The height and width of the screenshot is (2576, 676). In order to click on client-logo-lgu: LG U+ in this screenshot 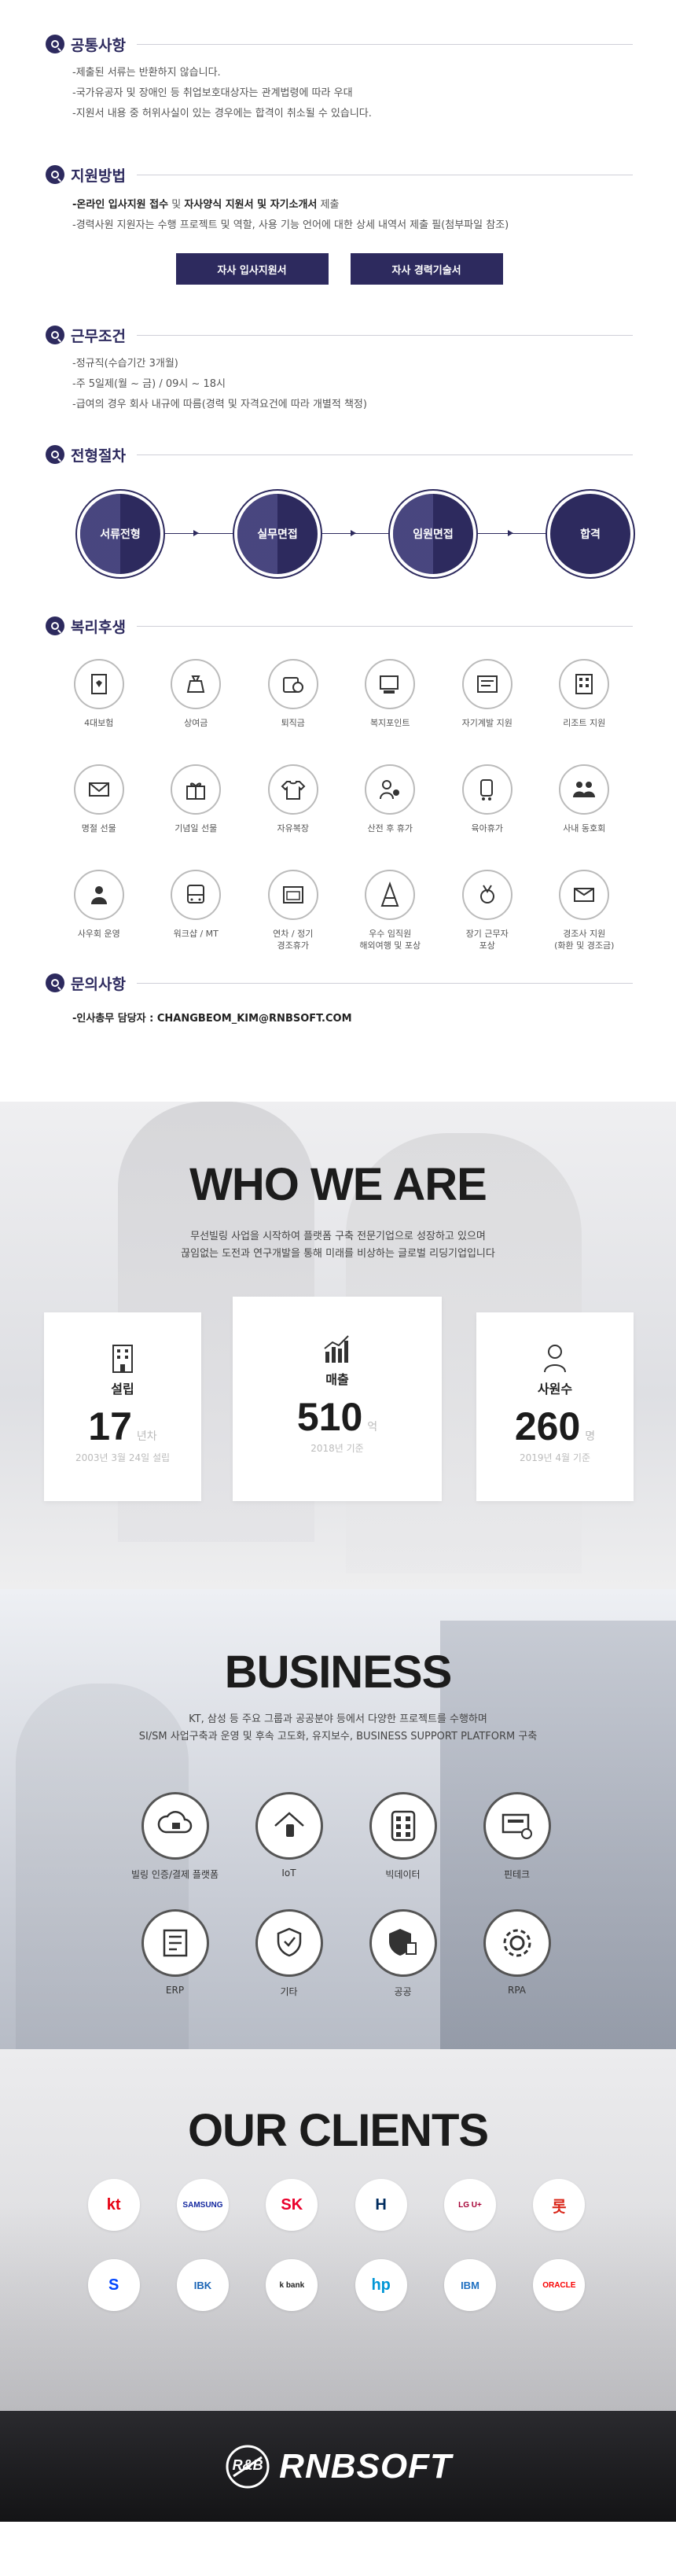, I will do `click(469, 2205)`.